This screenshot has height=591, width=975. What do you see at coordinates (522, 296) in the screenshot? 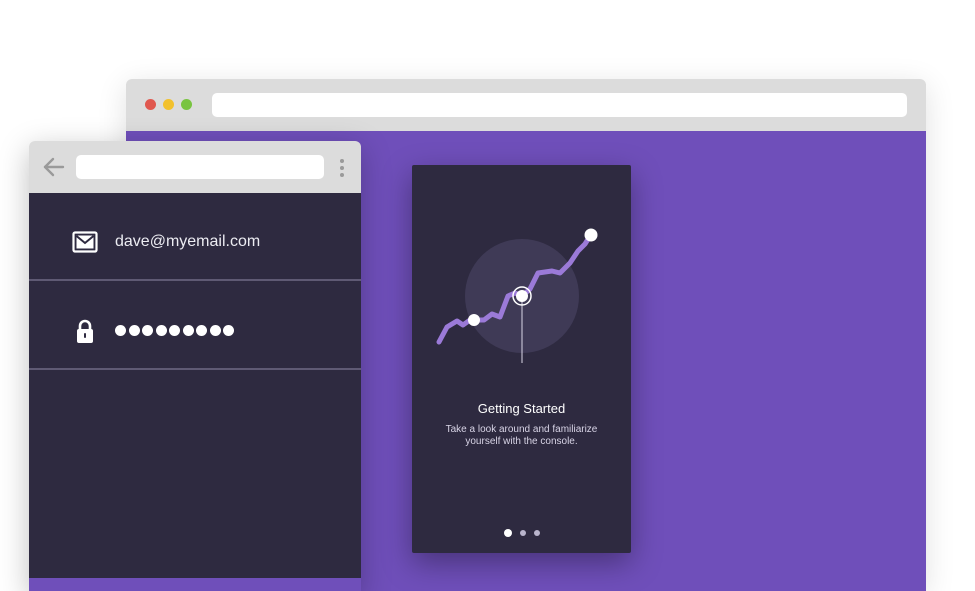
I see `chart-point-selected` at bounding box center [522, 296].